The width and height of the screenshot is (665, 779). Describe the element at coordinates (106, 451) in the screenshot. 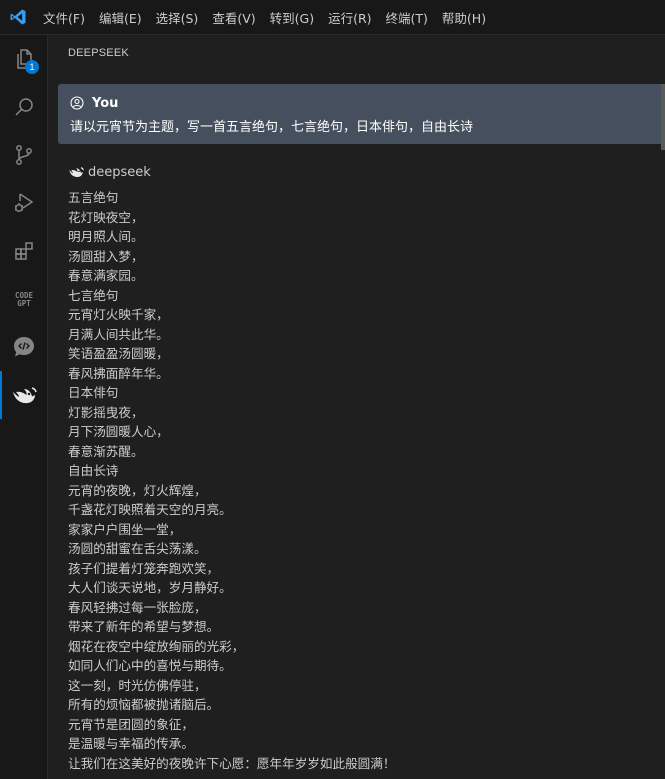

I see `answer-line: 春意渐苏醒。` at that location.